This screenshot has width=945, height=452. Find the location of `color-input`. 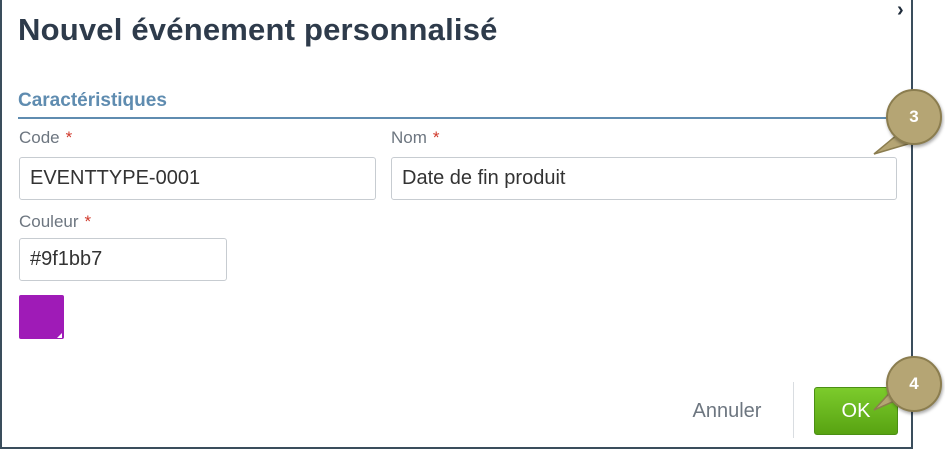

color-input is located at coordinates (123, 259).